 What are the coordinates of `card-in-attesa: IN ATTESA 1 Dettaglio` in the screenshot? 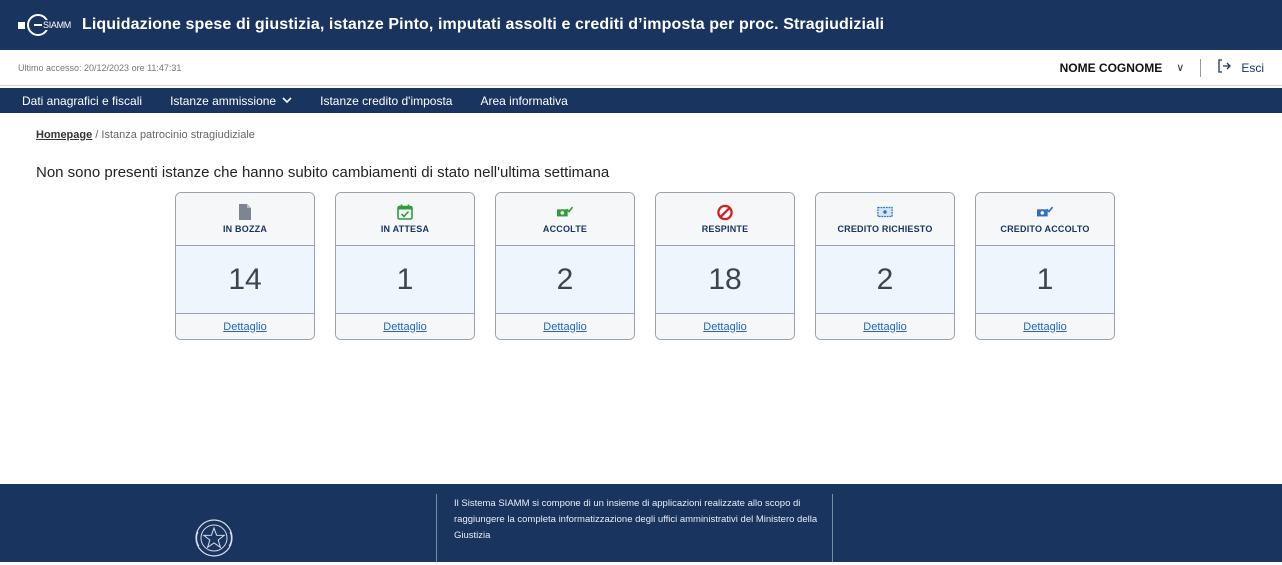 It's located at (405, 266).